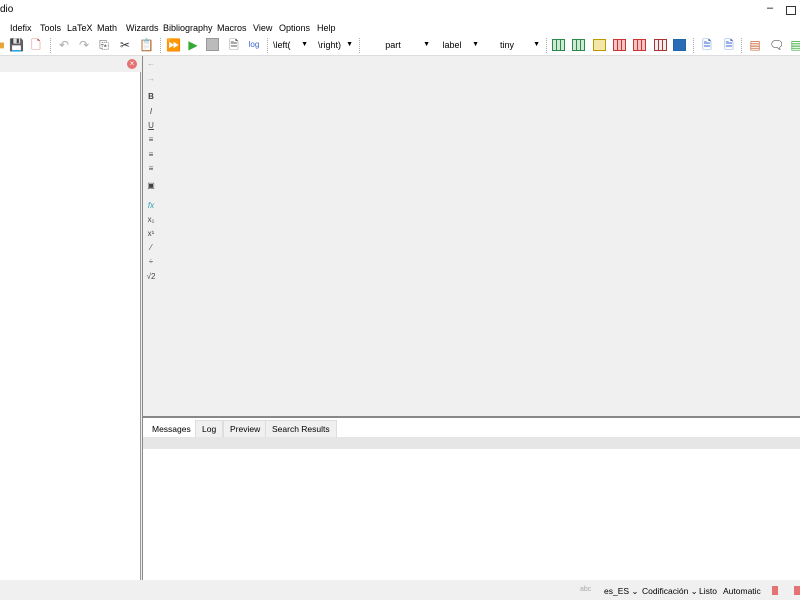  I want to click on add-column-icon, so click(579, 45).